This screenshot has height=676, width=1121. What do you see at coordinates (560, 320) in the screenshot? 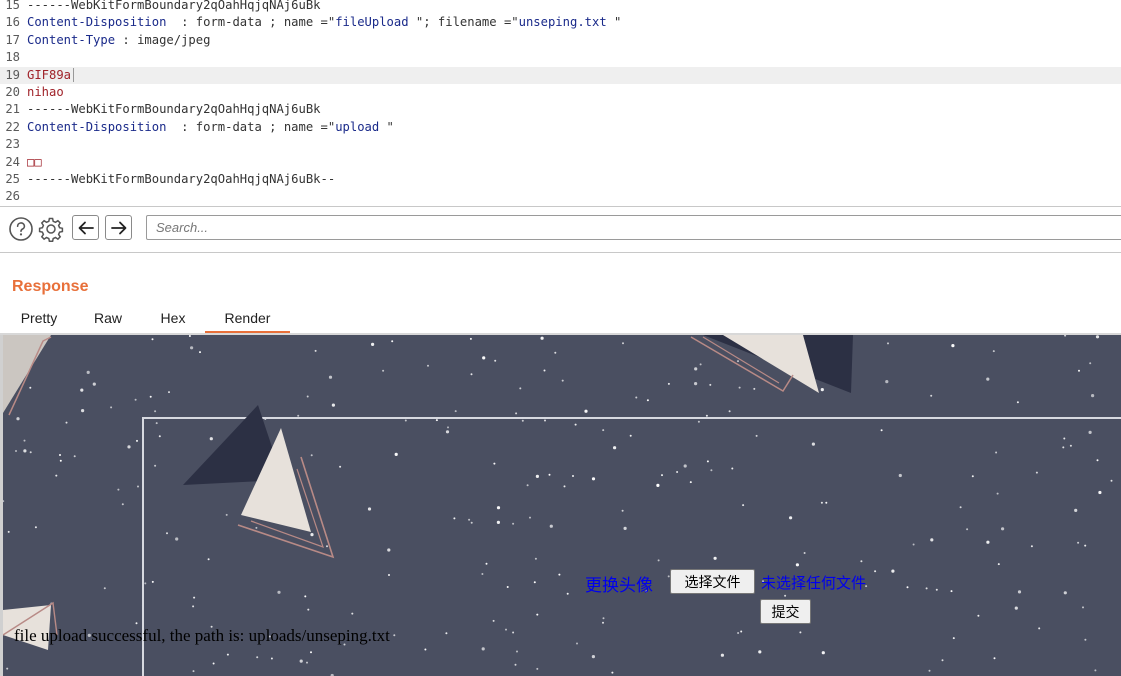
I see `response-tabs: Pretty Raw Hex Render` at bounding box center [560, 320].